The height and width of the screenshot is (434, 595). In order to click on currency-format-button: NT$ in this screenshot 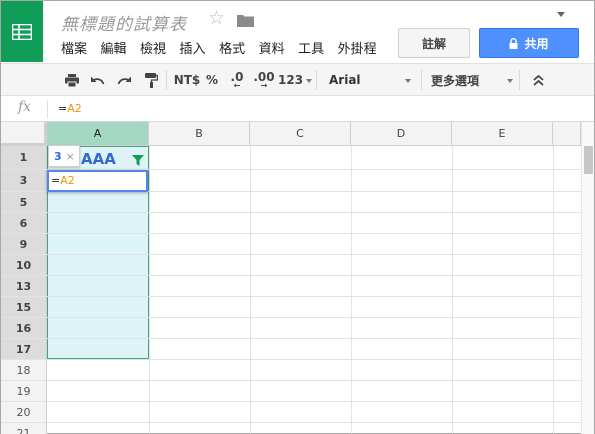, I will do `click(187, 80)`.